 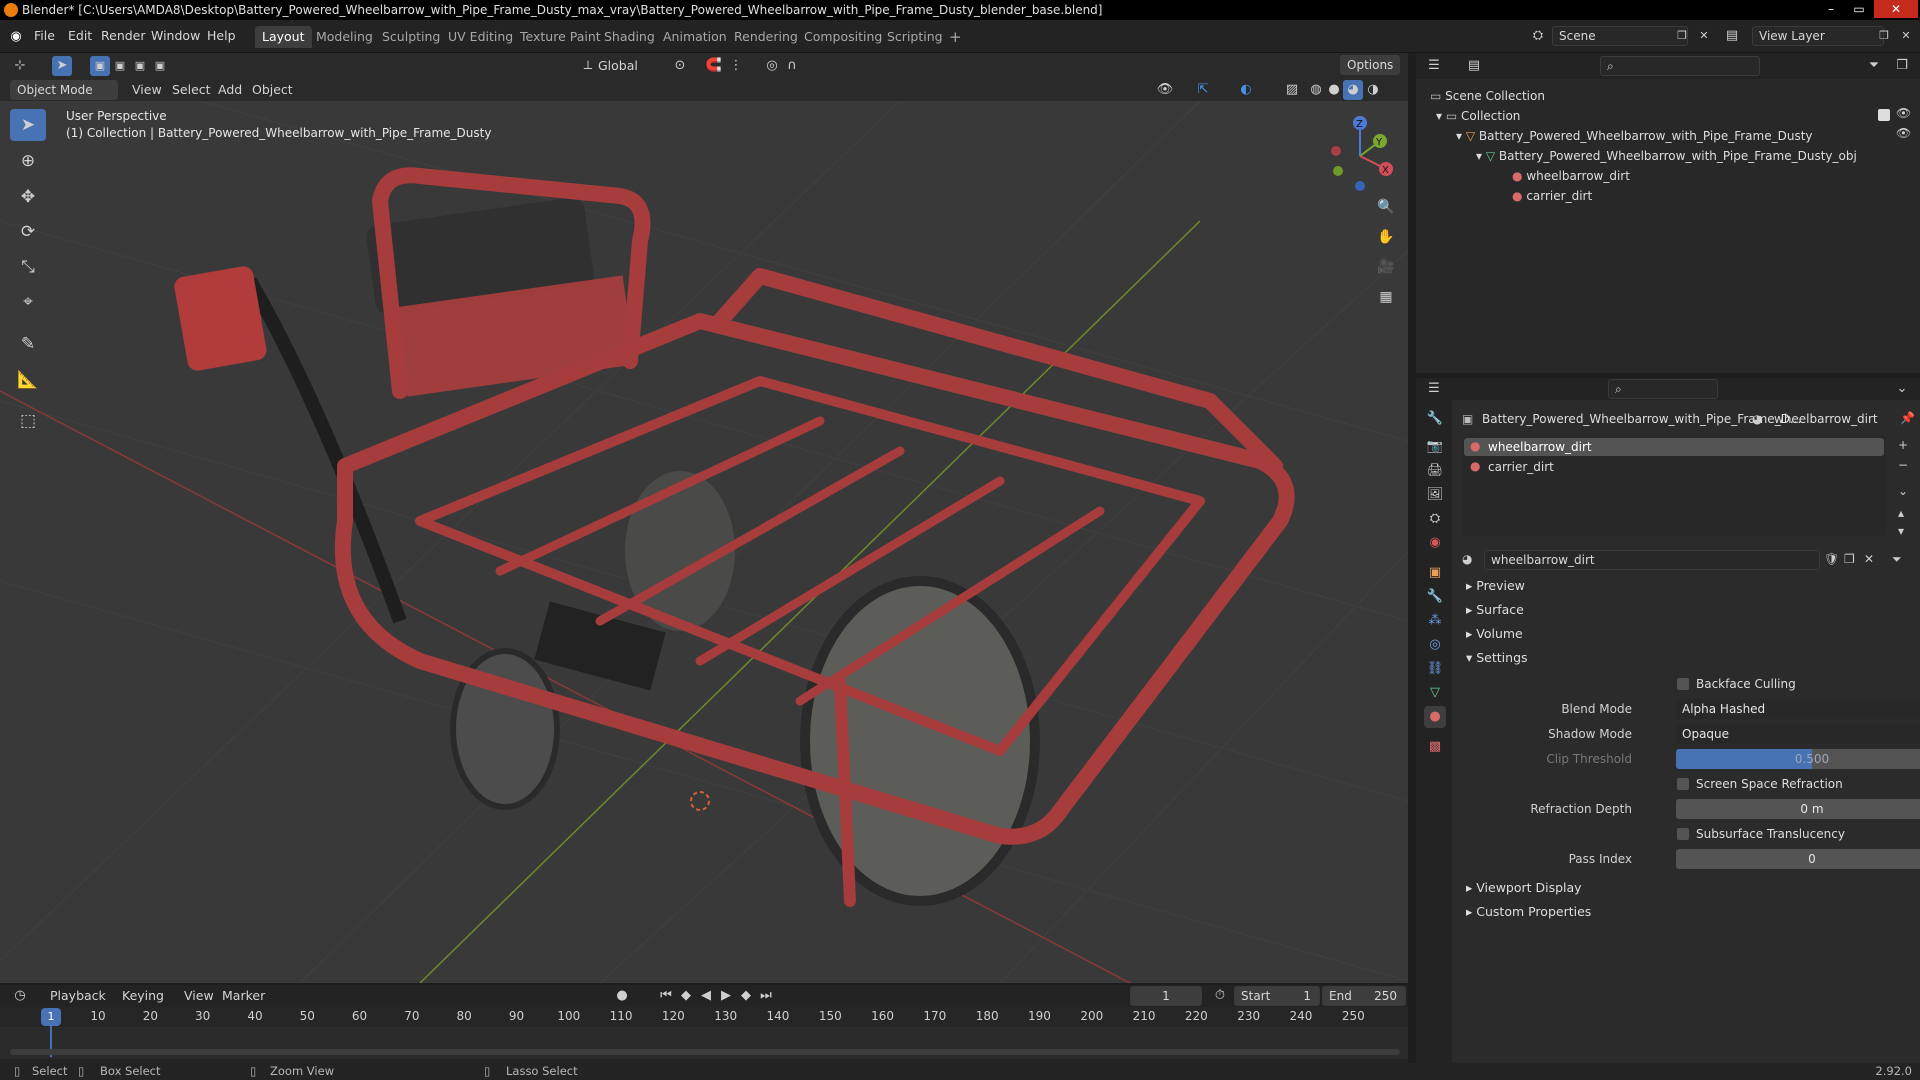 What do you see at coordinates (1903, 491) in the screenshot?
I see `slot-specials-icon: ⌄` at bounding box center [1903, 491].